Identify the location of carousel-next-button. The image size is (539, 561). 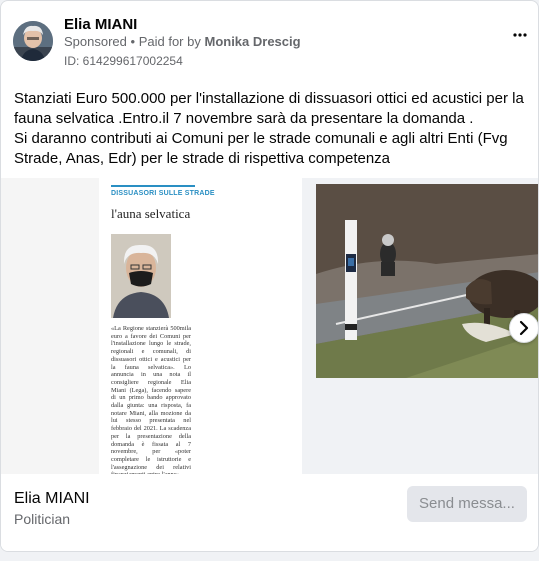
(523, 328).